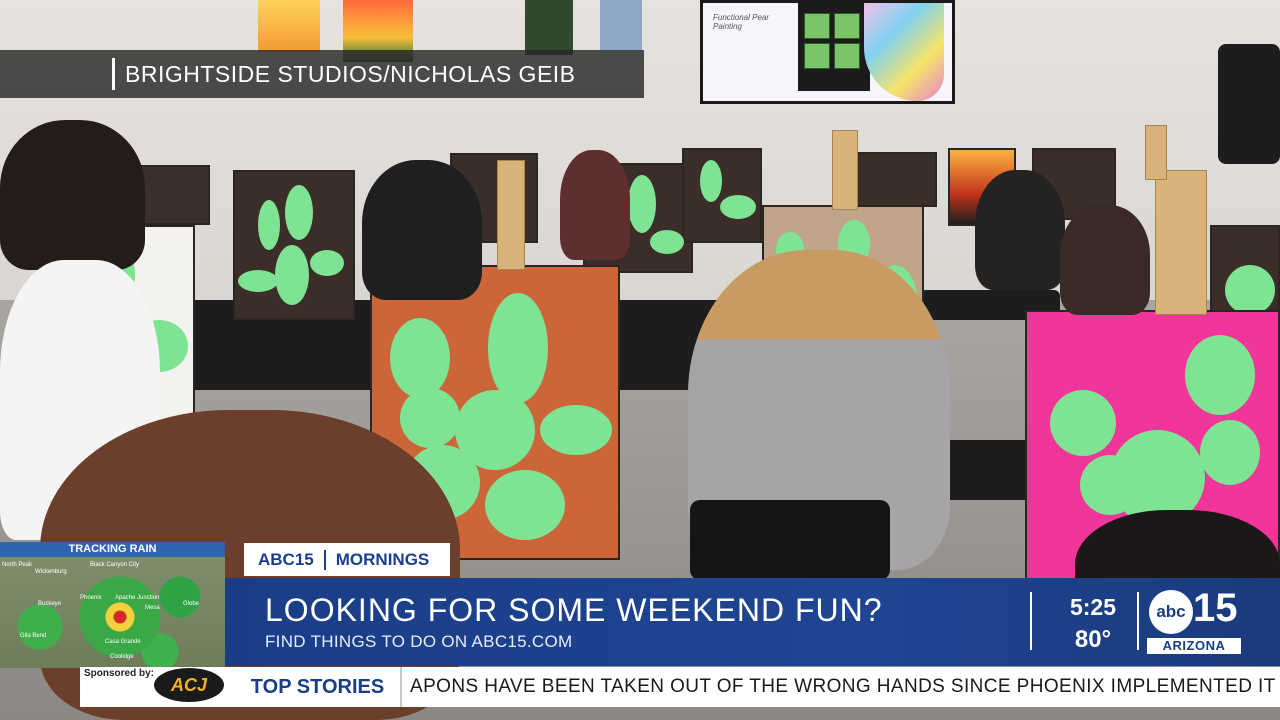 The height and width of the screenshot is (720, 1280). What do you see at coordinates (741, 22) in the screenshot?
I see `screen-caption: Functional Pear Painting` at bounding box center [741, 22].